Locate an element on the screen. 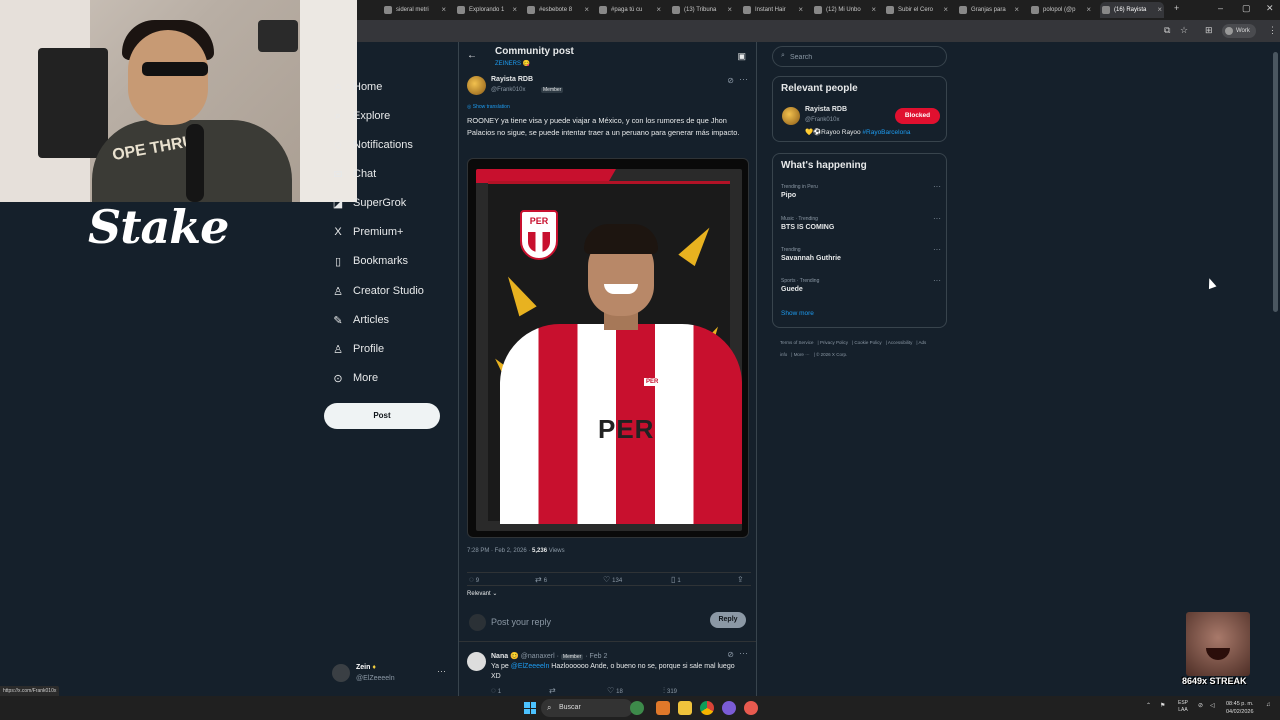 The width and height of the screenshot is (1280, 720). nav-item-notifications: ♢ Notifications is located at coordinates (371, 145).